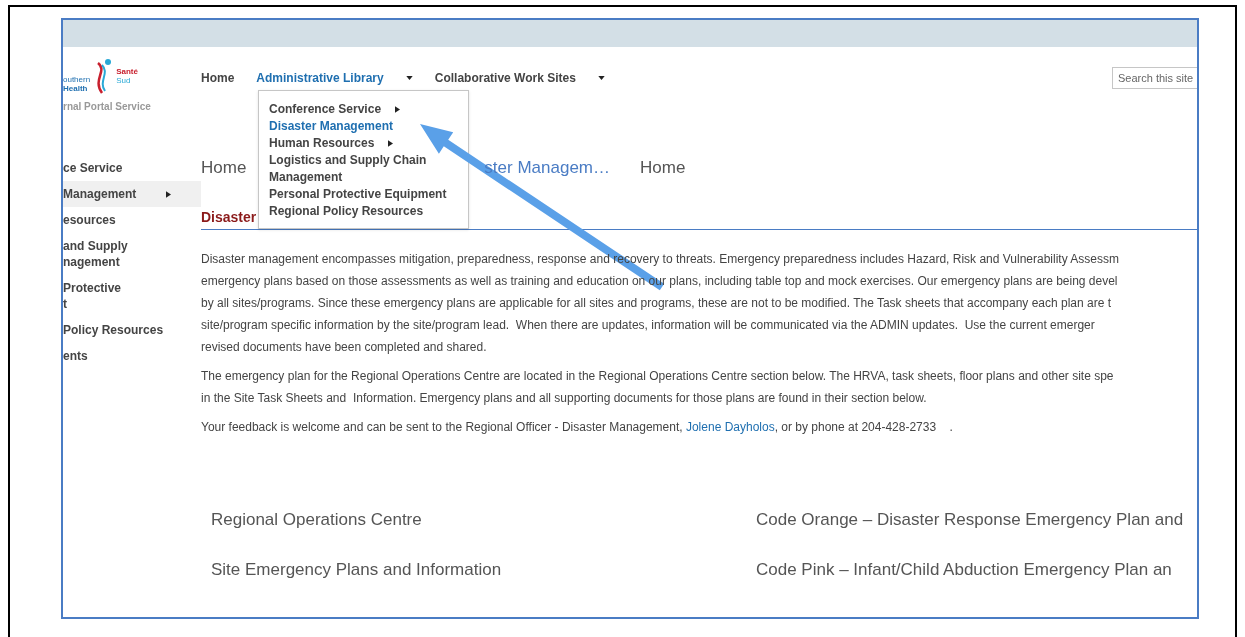 The image size is (1245, 637). I want to click on page-title: Disaster, so click(229, 217).